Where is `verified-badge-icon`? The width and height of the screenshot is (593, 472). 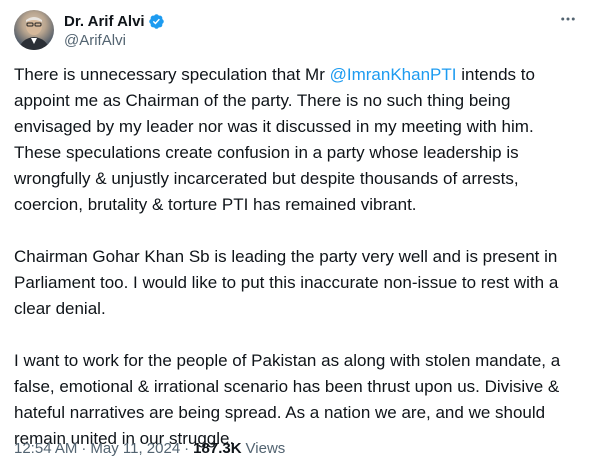
verified-badge-icon is located at coordinates (156, 21).